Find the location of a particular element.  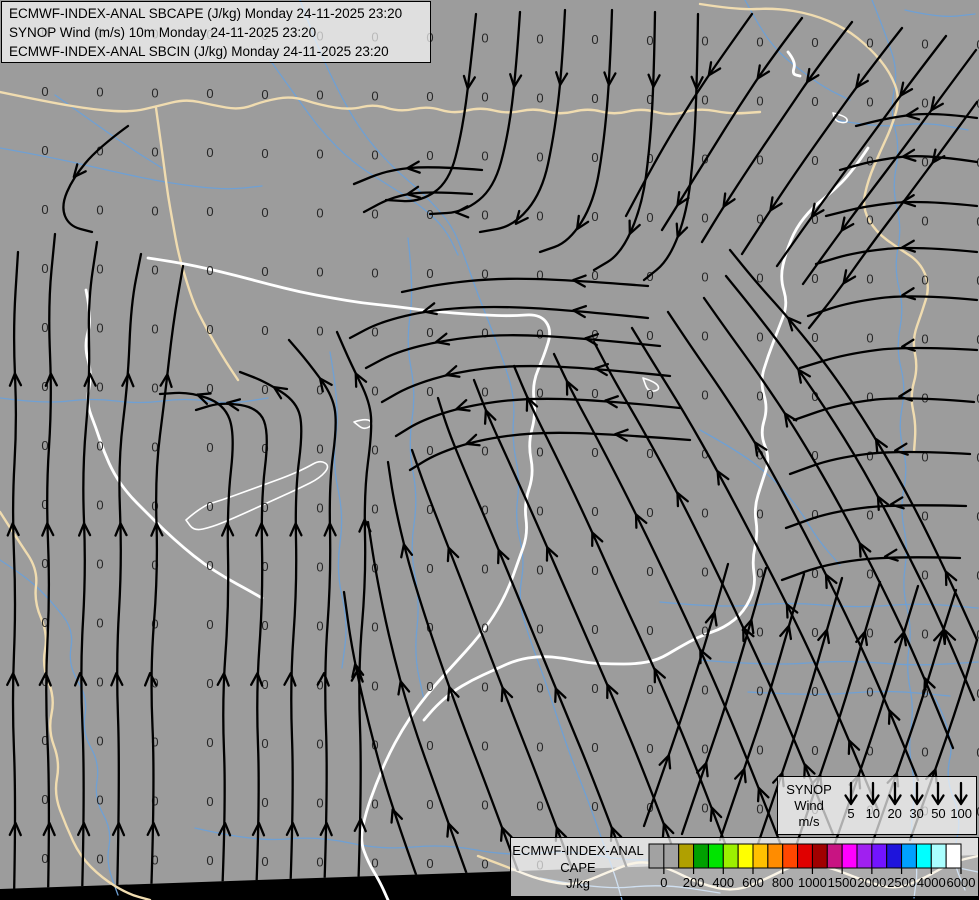

cape-variable-label: CAPE is located at coordinates (578, 867).